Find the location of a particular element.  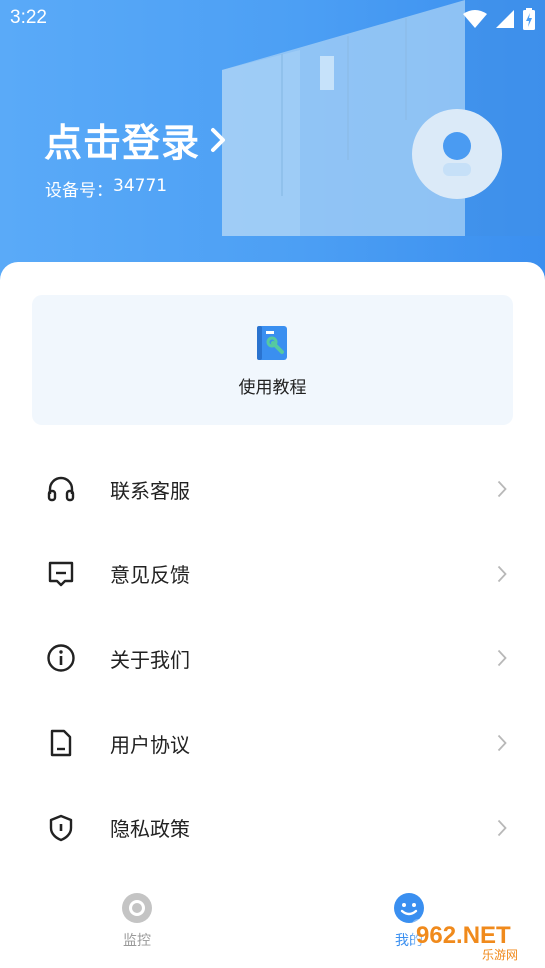

login-title-text: 点击登录 is located at coordinates (122, 143).